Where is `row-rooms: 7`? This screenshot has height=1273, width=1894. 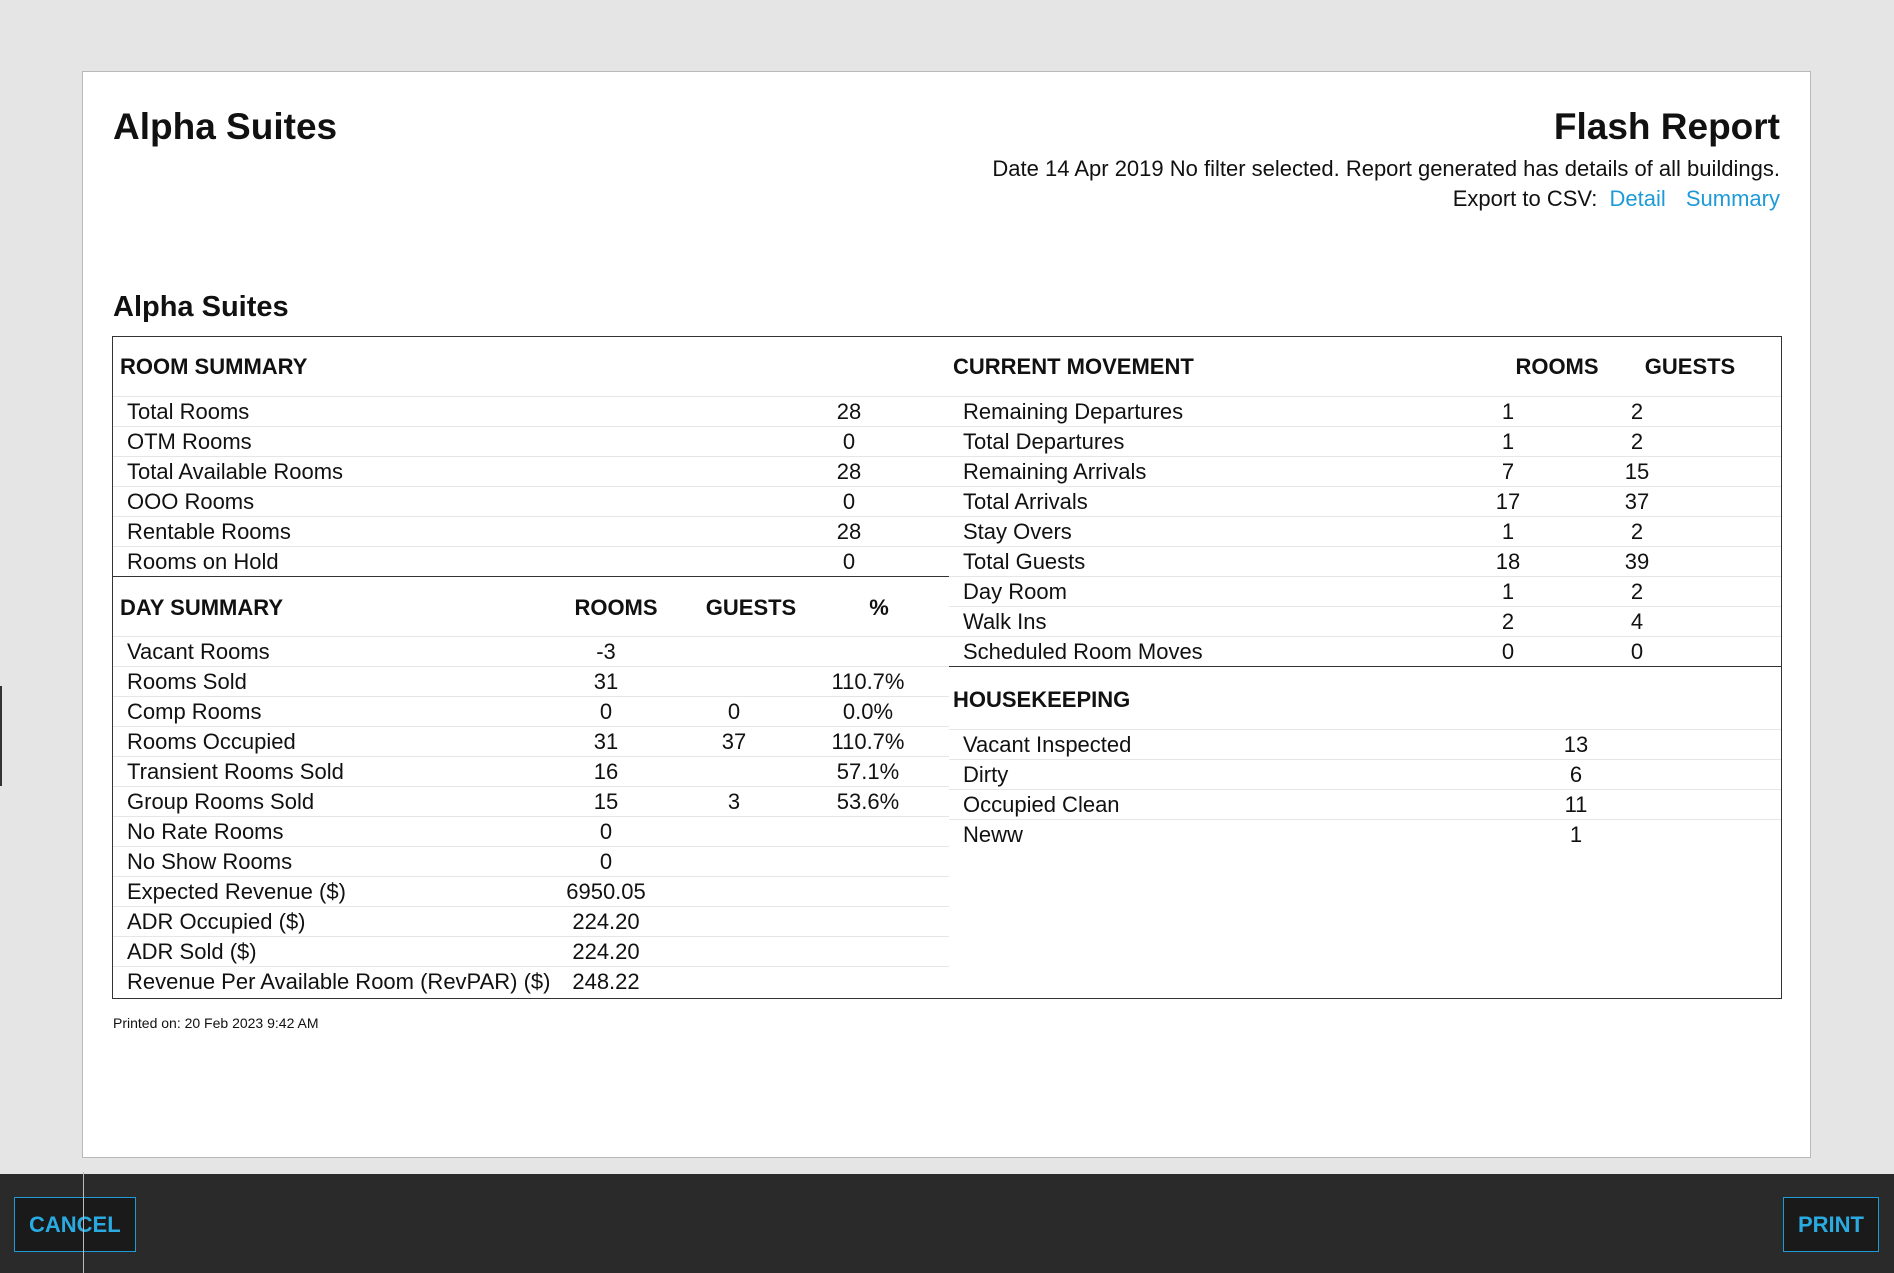 row-rooms: 7 is located at coordinates (1508, 471).